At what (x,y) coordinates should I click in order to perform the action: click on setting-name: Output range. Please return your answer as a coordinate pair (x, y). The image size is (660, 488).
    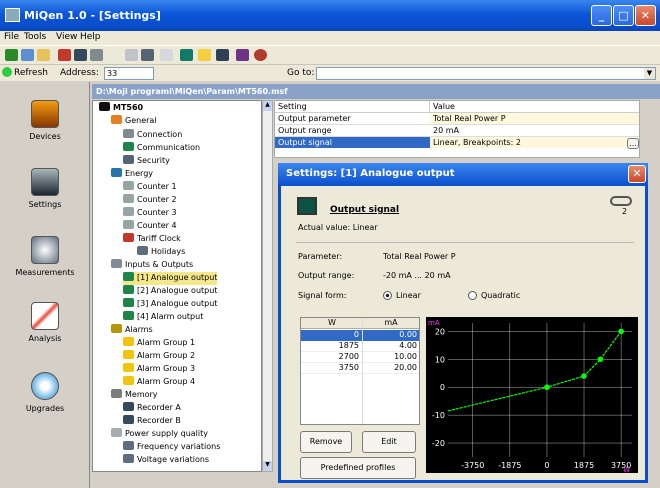
    Looking at the image, I should click on (352, 131).